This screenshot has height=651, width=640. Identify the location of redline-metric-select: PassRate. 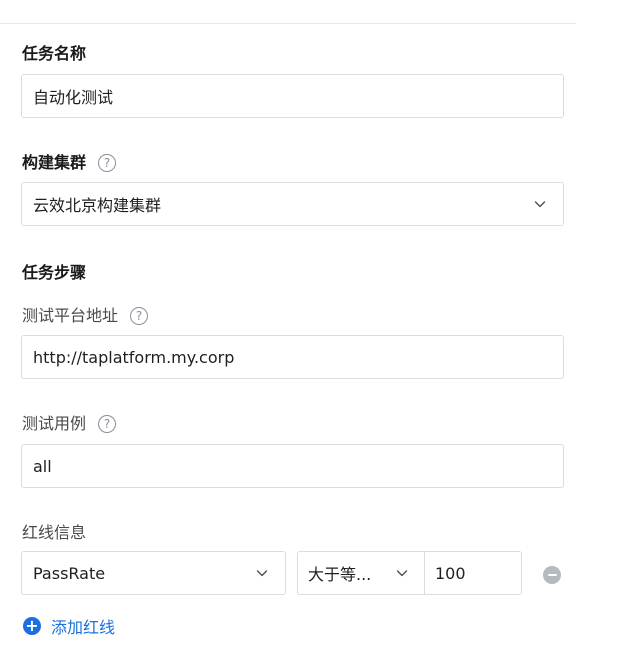
(153, 573).